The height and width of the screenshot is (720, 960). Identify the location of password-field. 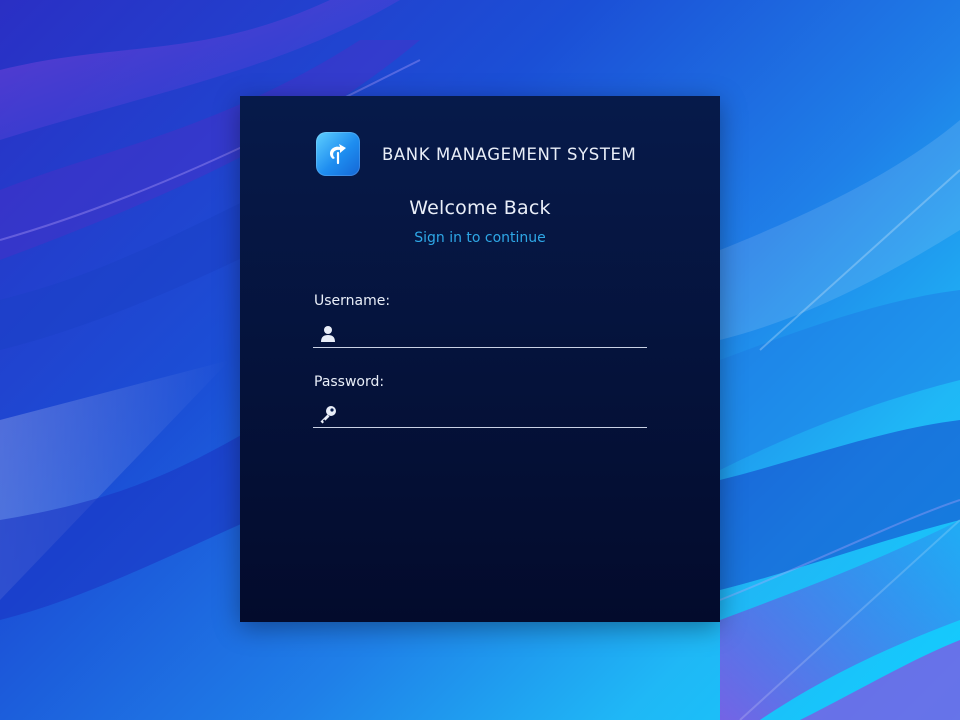
(480, 414).